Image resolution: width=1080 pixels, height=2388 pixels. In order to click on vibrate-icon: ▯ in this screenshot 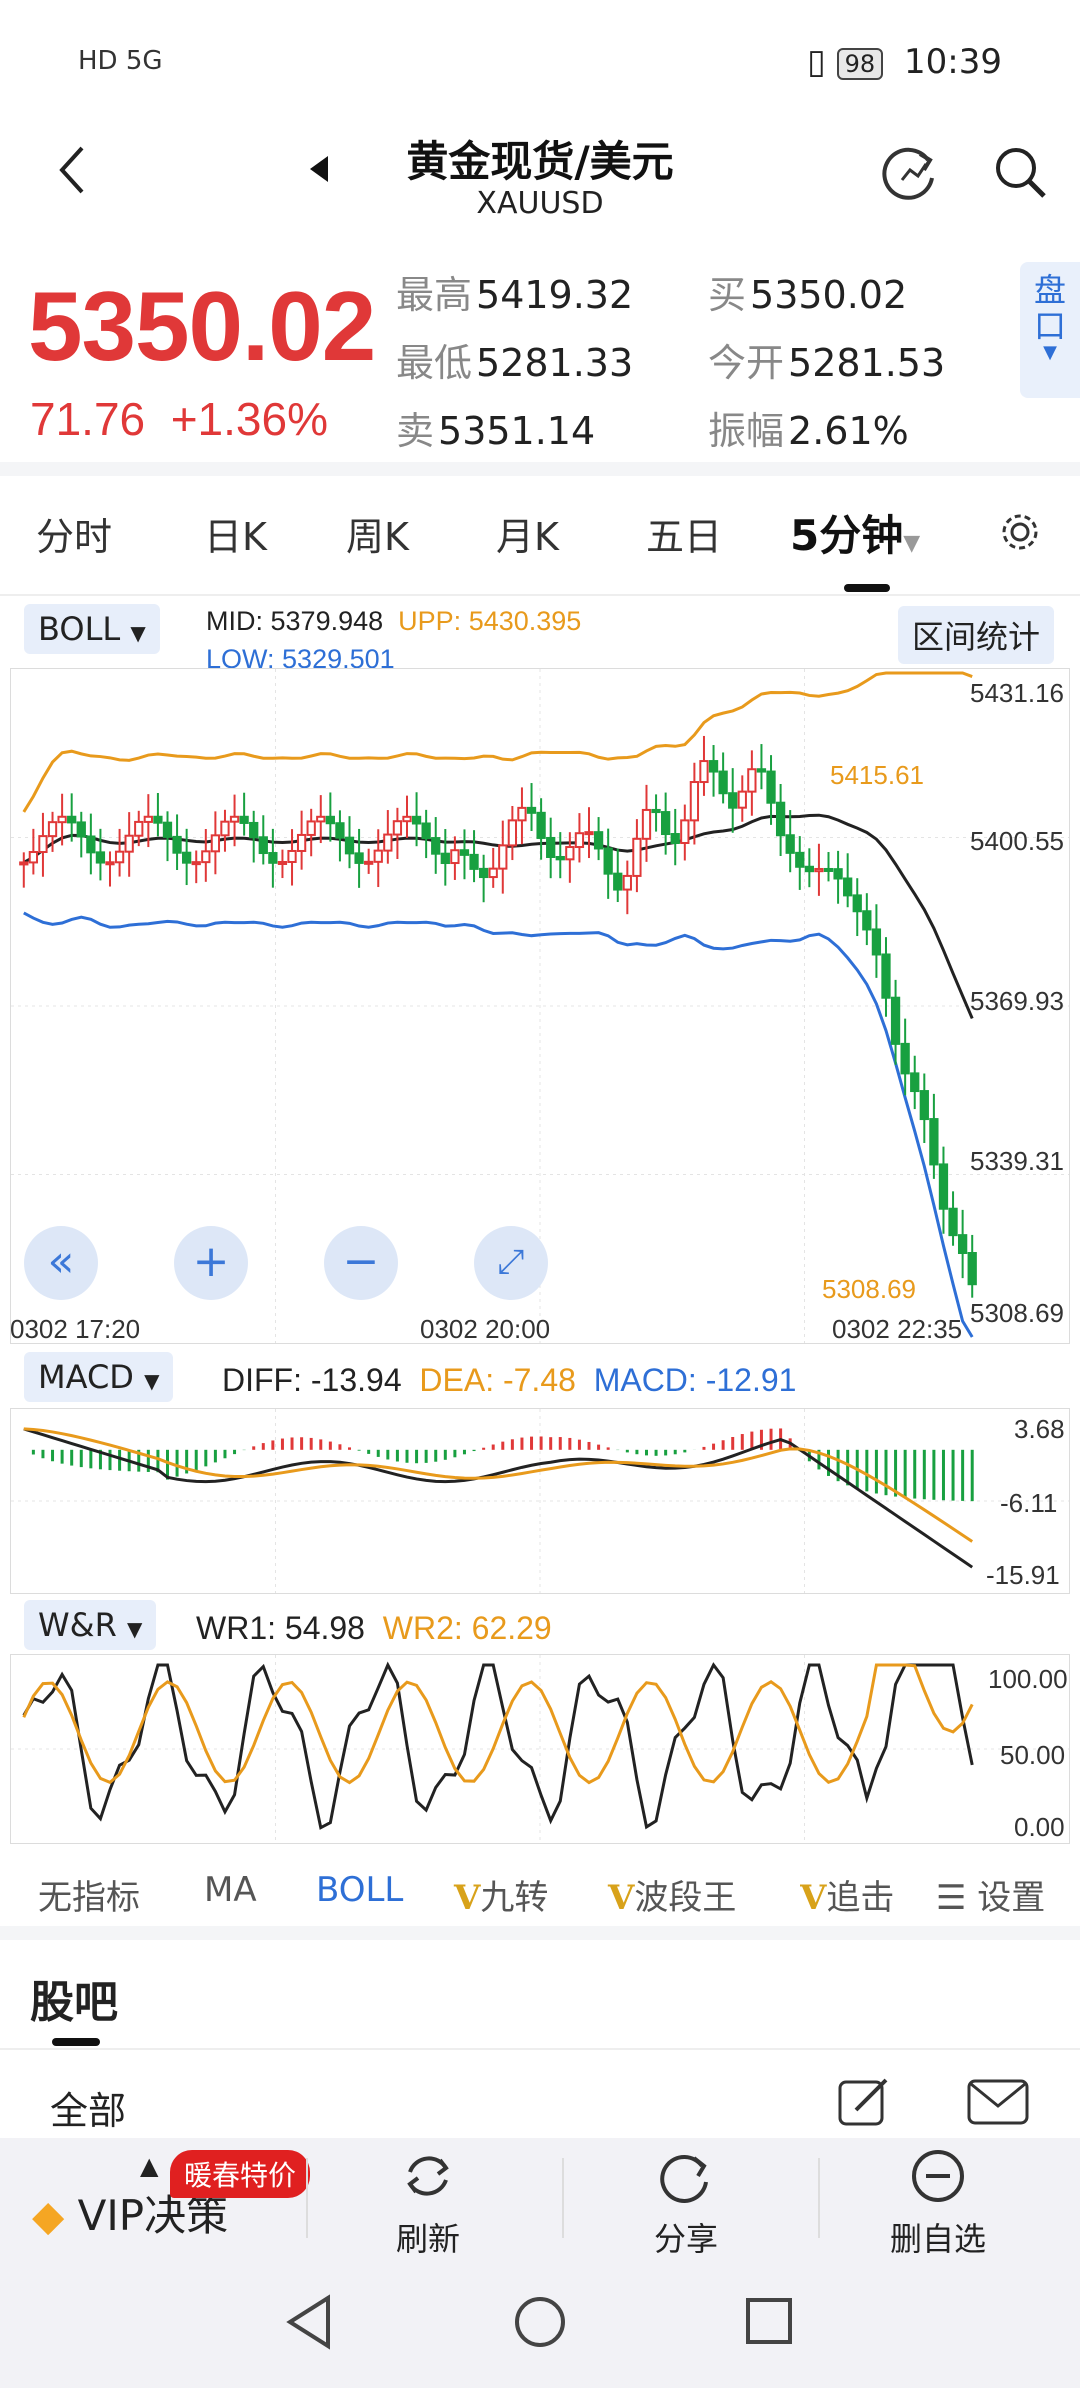, I will do `click(816, 62)`.